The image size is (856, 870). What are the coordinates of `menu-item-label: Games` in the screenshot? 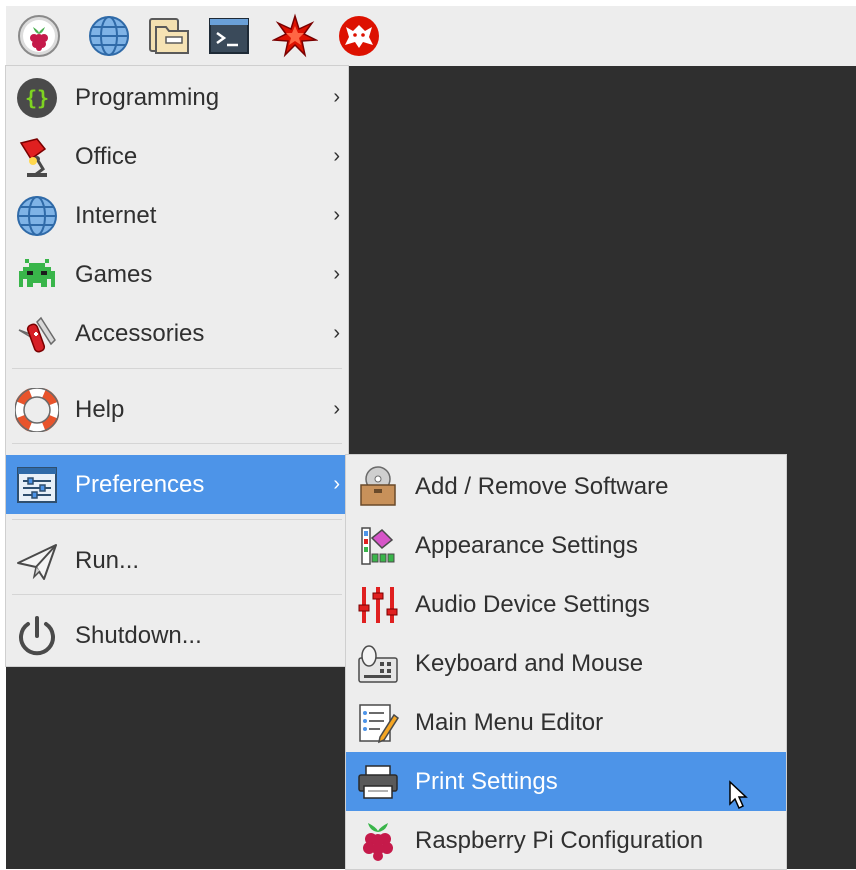 It's located at (114, 274).